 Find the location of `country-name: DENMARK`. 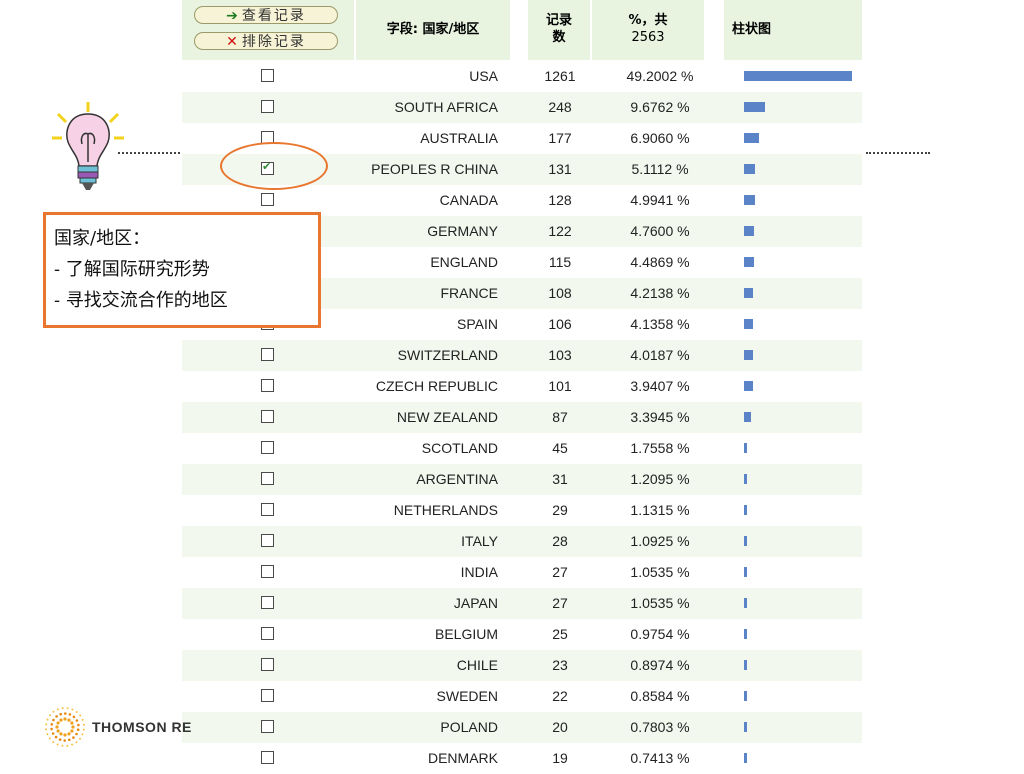

country-name: DENMARK is located at coordinates (462, 758).